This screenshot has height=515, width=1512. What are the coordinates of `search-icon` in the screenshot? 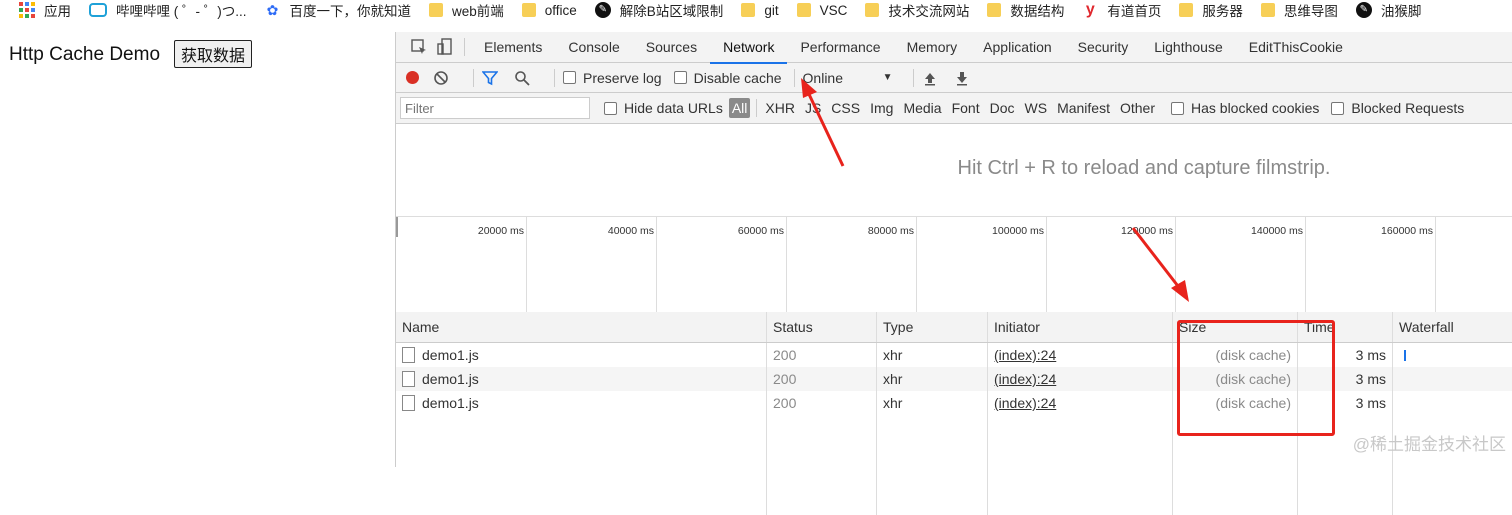 It's located at (522, 78).